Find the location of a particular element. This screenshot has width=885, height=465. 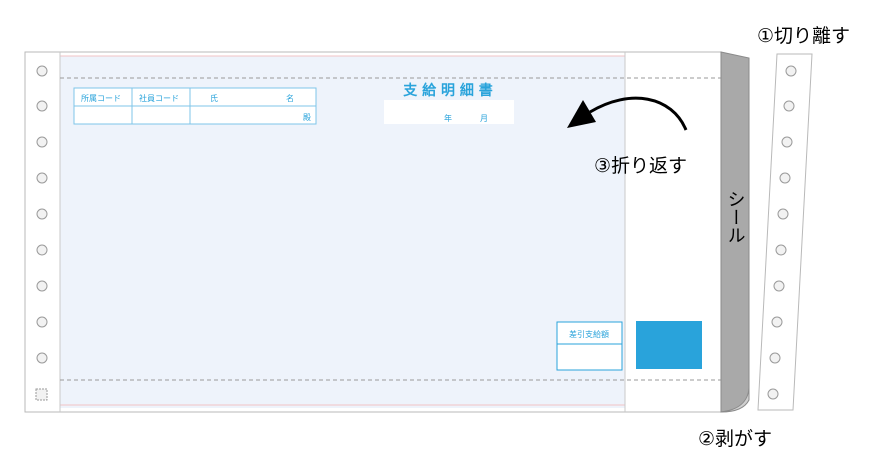

seal-strip: シール is located at coordinates (735, 232).